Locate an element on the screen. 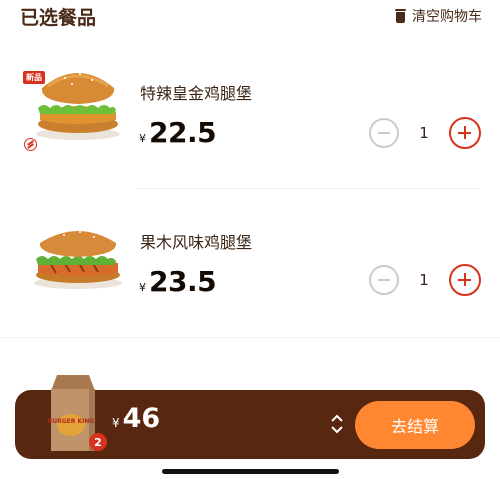 This screenshot has width=500, height=479. new-badge: 新品 is located at coordinates (34, 77).